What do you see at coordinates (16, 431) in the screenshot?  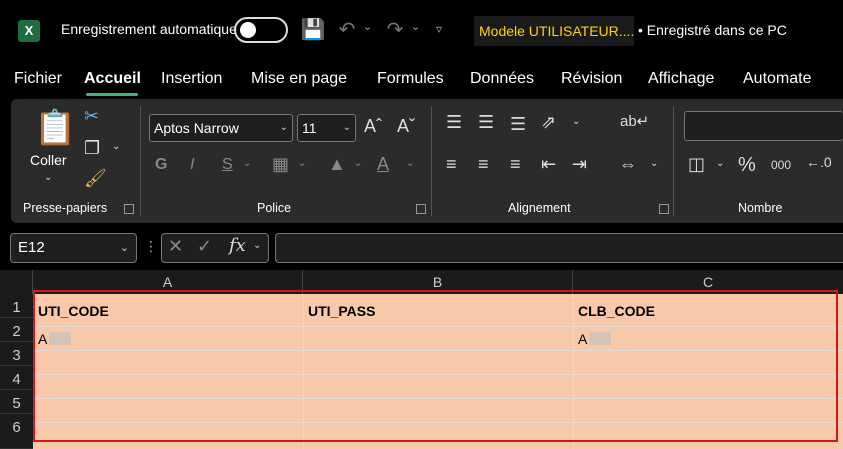 I see `row-header-6: 6` at bounding box center [16, 431].